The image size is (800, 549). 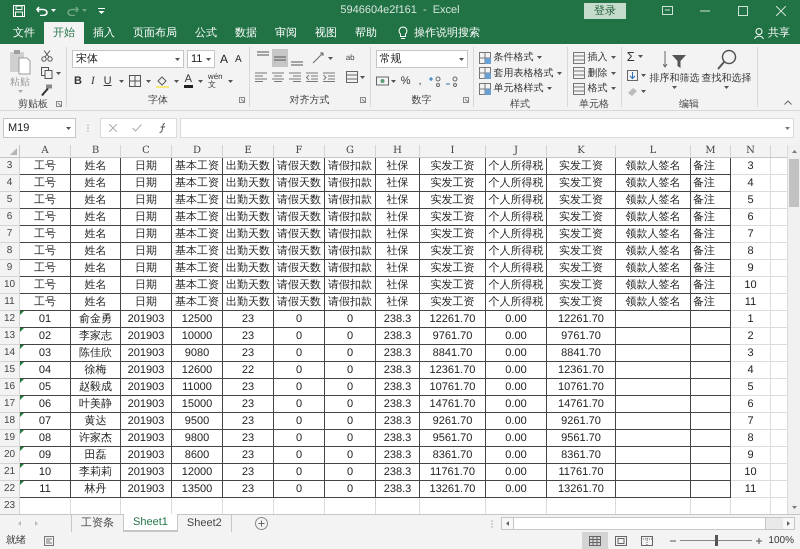 I want to click on scroll-up-icon, so click(x=794, y=151).